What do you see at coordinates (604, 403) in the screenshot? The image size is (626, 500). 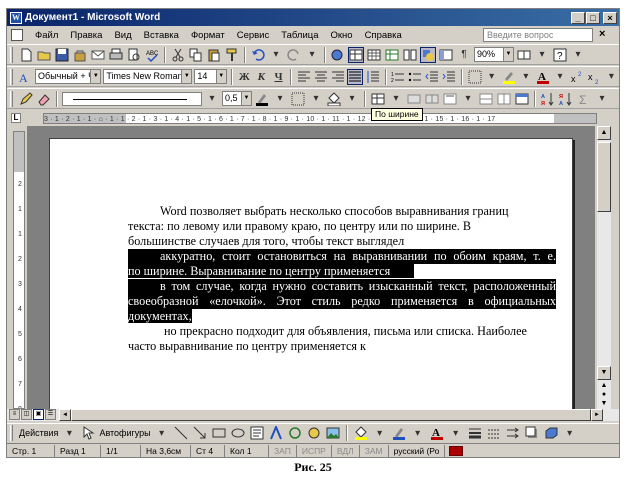 I see `next-page-icon: ▼` at bounding box center [604, 403].